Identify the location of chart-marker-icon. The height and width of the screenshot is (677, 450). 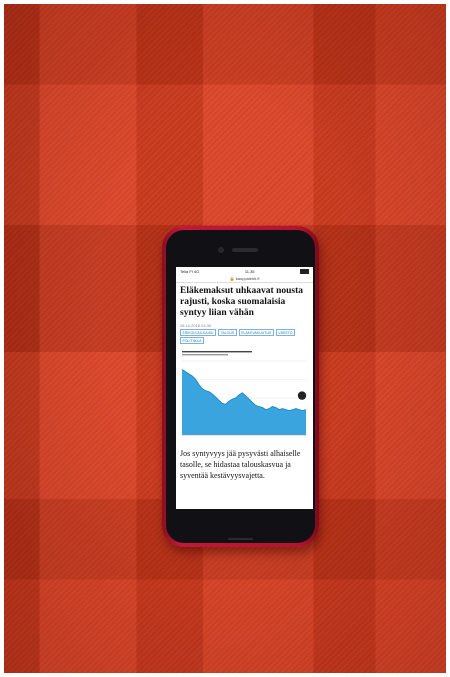
(302, 395).